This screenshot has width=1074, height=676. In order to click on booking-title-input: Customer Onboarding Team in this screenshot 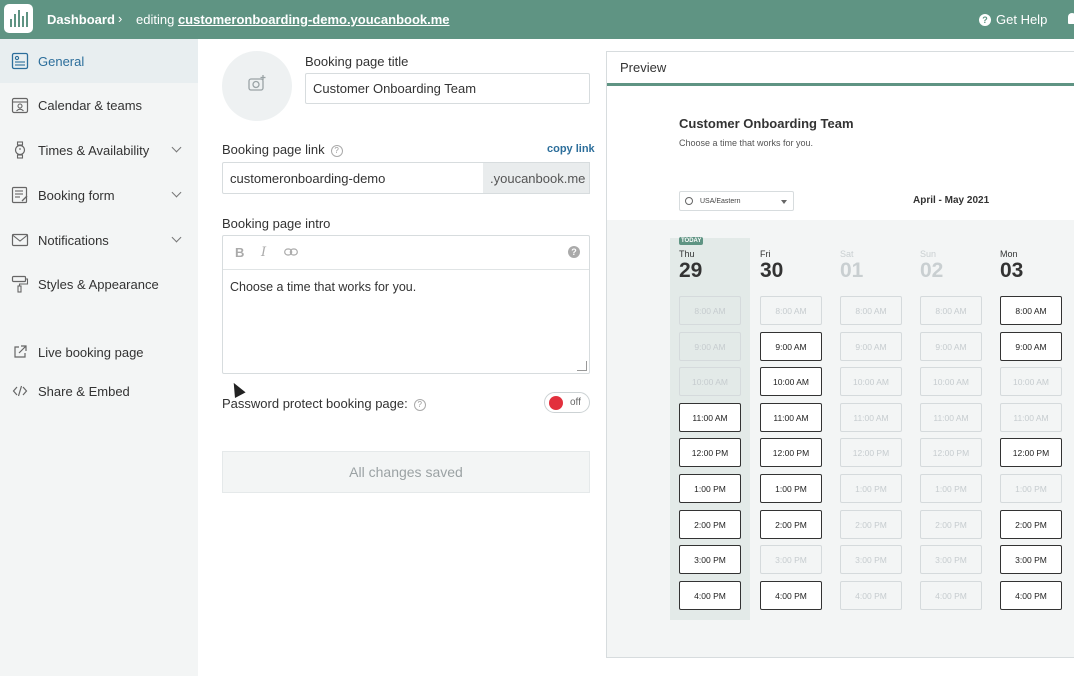, I will do `click(447, 88)`.